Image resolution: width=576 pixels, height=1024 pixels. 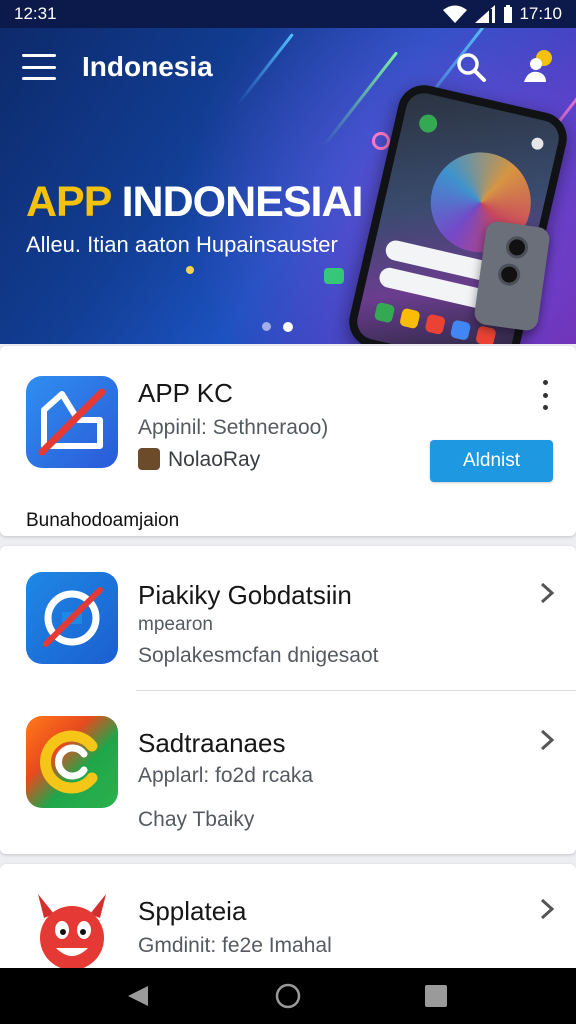 What do you see at coordinates (147, 66) in the screenshot?
I see `page-title: Indonesia` at bounding box center [147, 66].